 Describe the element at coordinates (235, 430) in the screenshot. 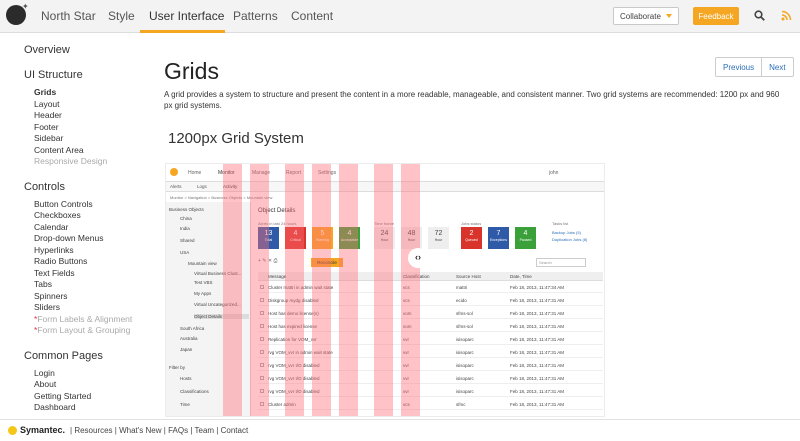

I see `footer-link-contact: Contact` at that location.